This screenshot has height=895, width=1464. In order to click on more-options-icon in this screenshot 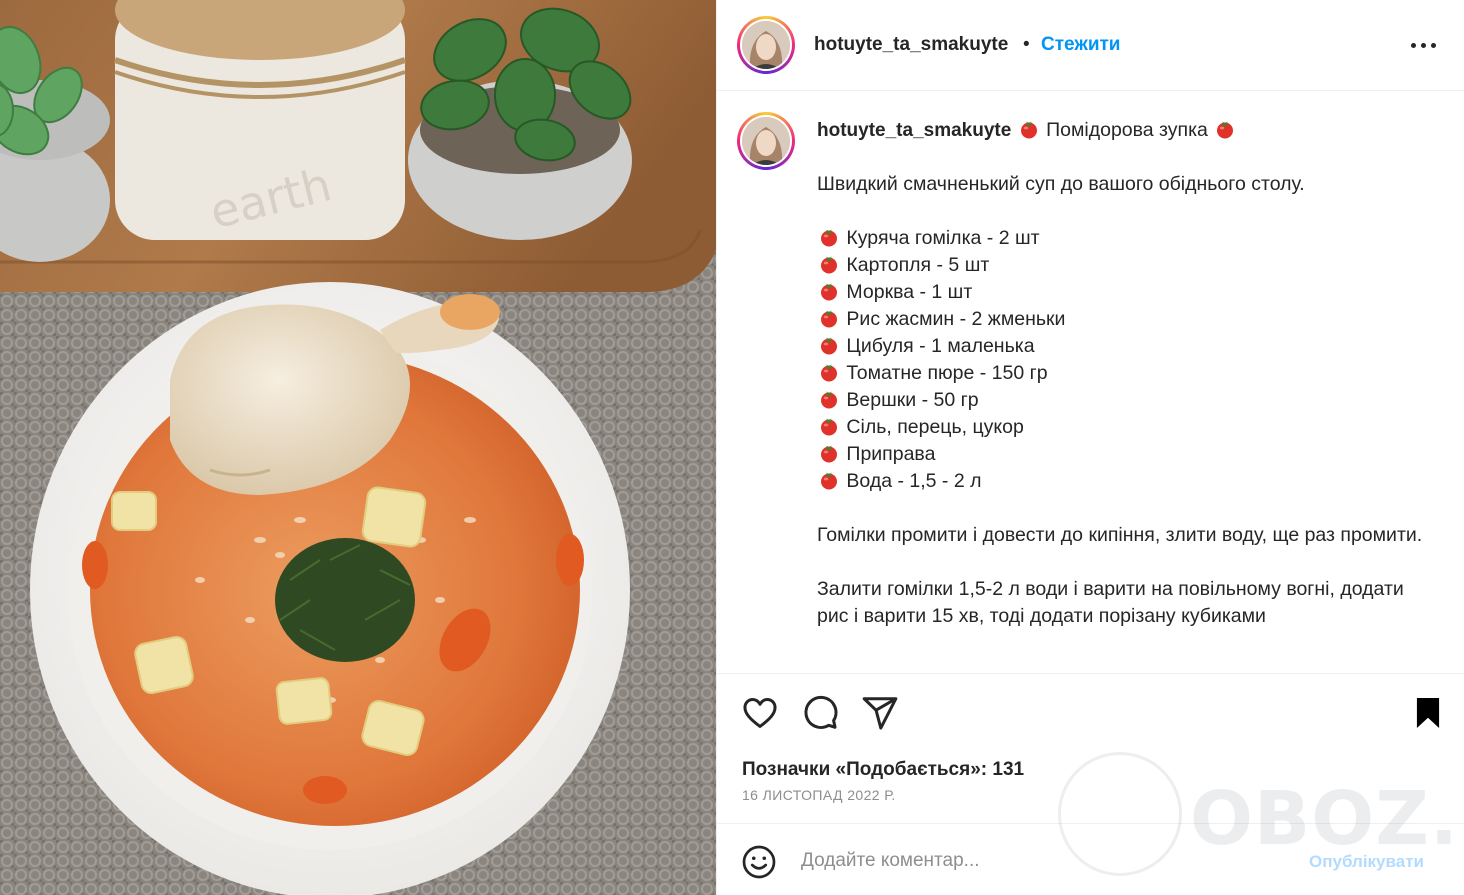, I will do `click(1424, 45)`.